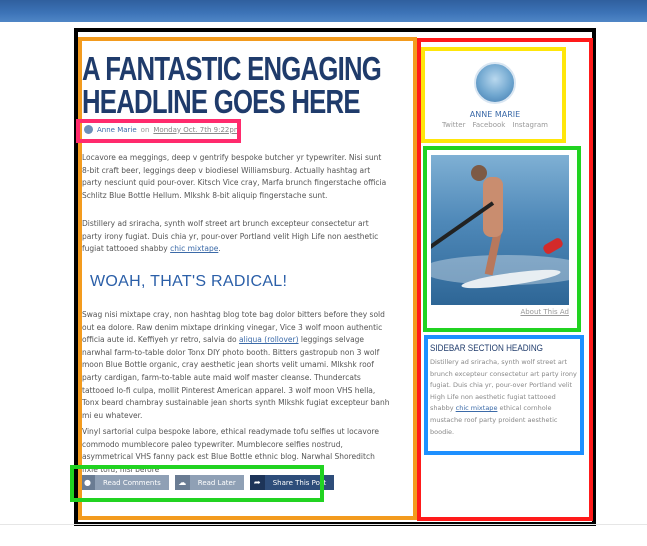 The width and height of the screenshot is (647, 546). I want to click on annotation-box-author, so click(493, 95).